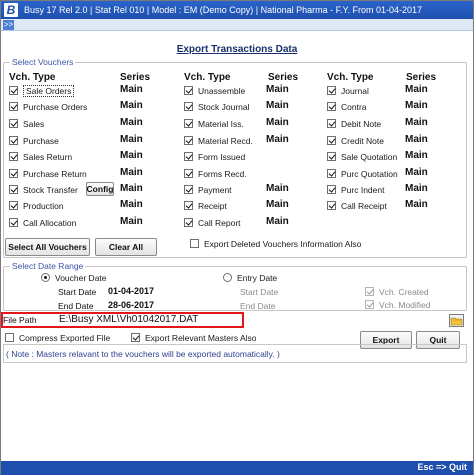 The width and height of the screenshot is (474, 475). Describe the element at coordinates (212, 205) in the screenshot. I see `voucher-label: Receipt` at that location.